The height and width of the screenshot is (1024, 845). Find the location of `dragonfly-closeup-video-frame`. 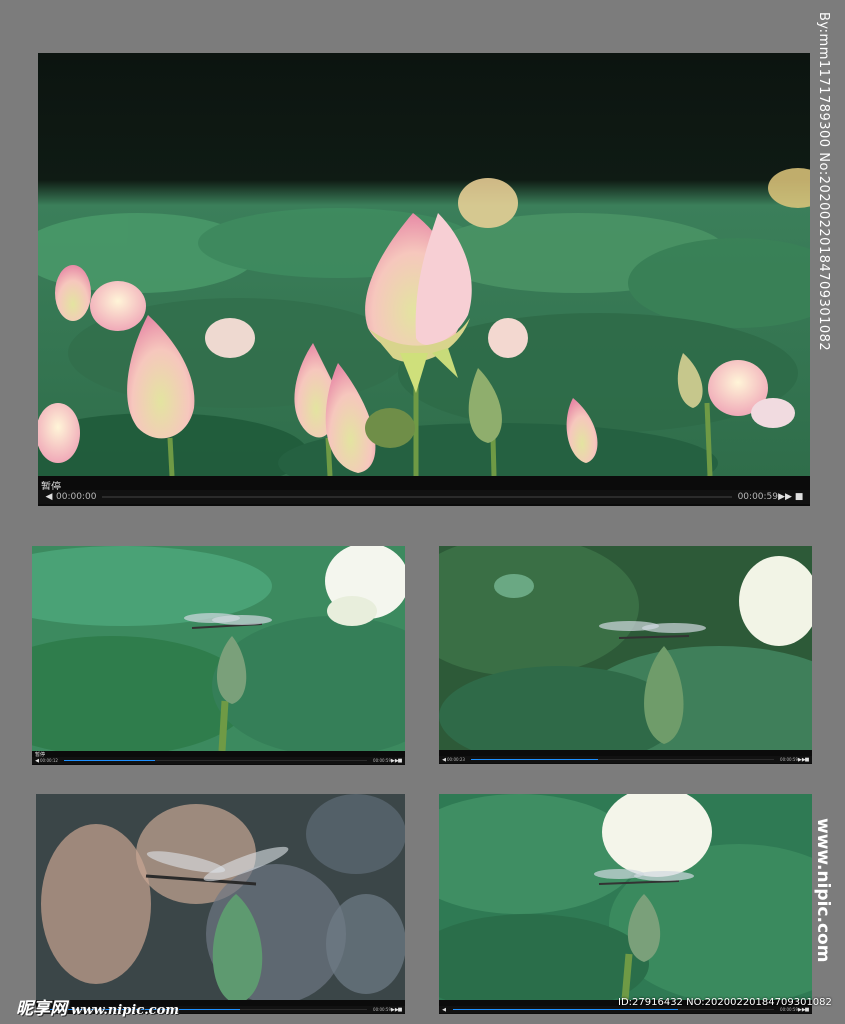

dragonfly-closeup-video-frame is located at coordinates (220, 897).